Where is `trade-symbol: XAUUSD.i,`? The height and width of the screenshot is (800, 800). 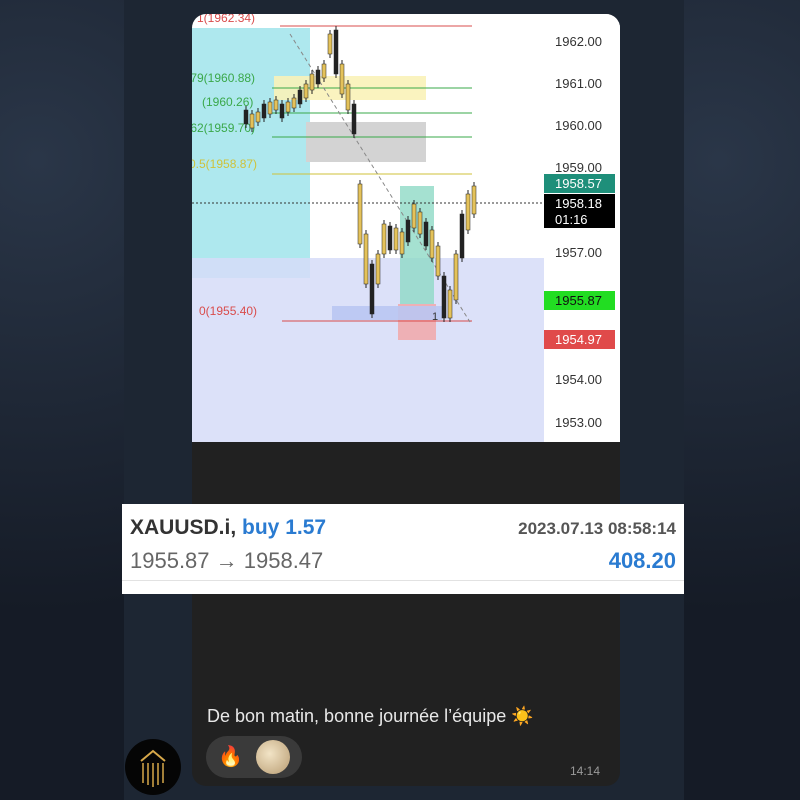
trade-symbol: XAUUSD.i, is located at coordinates (183, 527).